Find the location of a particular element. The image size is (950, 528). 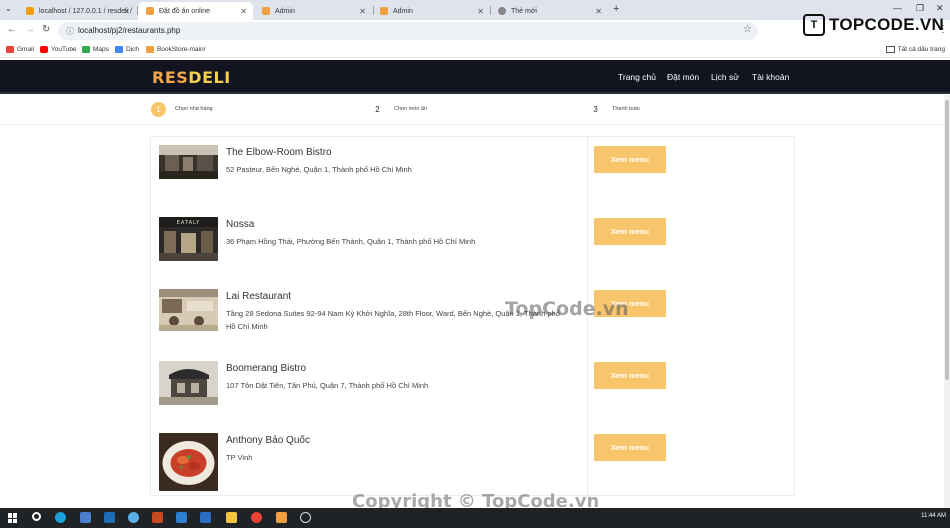

nav-dat-mon: Đặt món is located at coordinates (683, 77).